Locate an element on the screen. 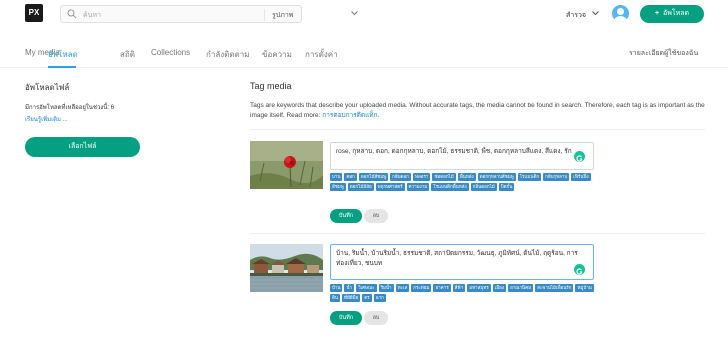 This screenshot has height=341, width=728. tag-chip: ความงาม is located at coordinates (418, 187).